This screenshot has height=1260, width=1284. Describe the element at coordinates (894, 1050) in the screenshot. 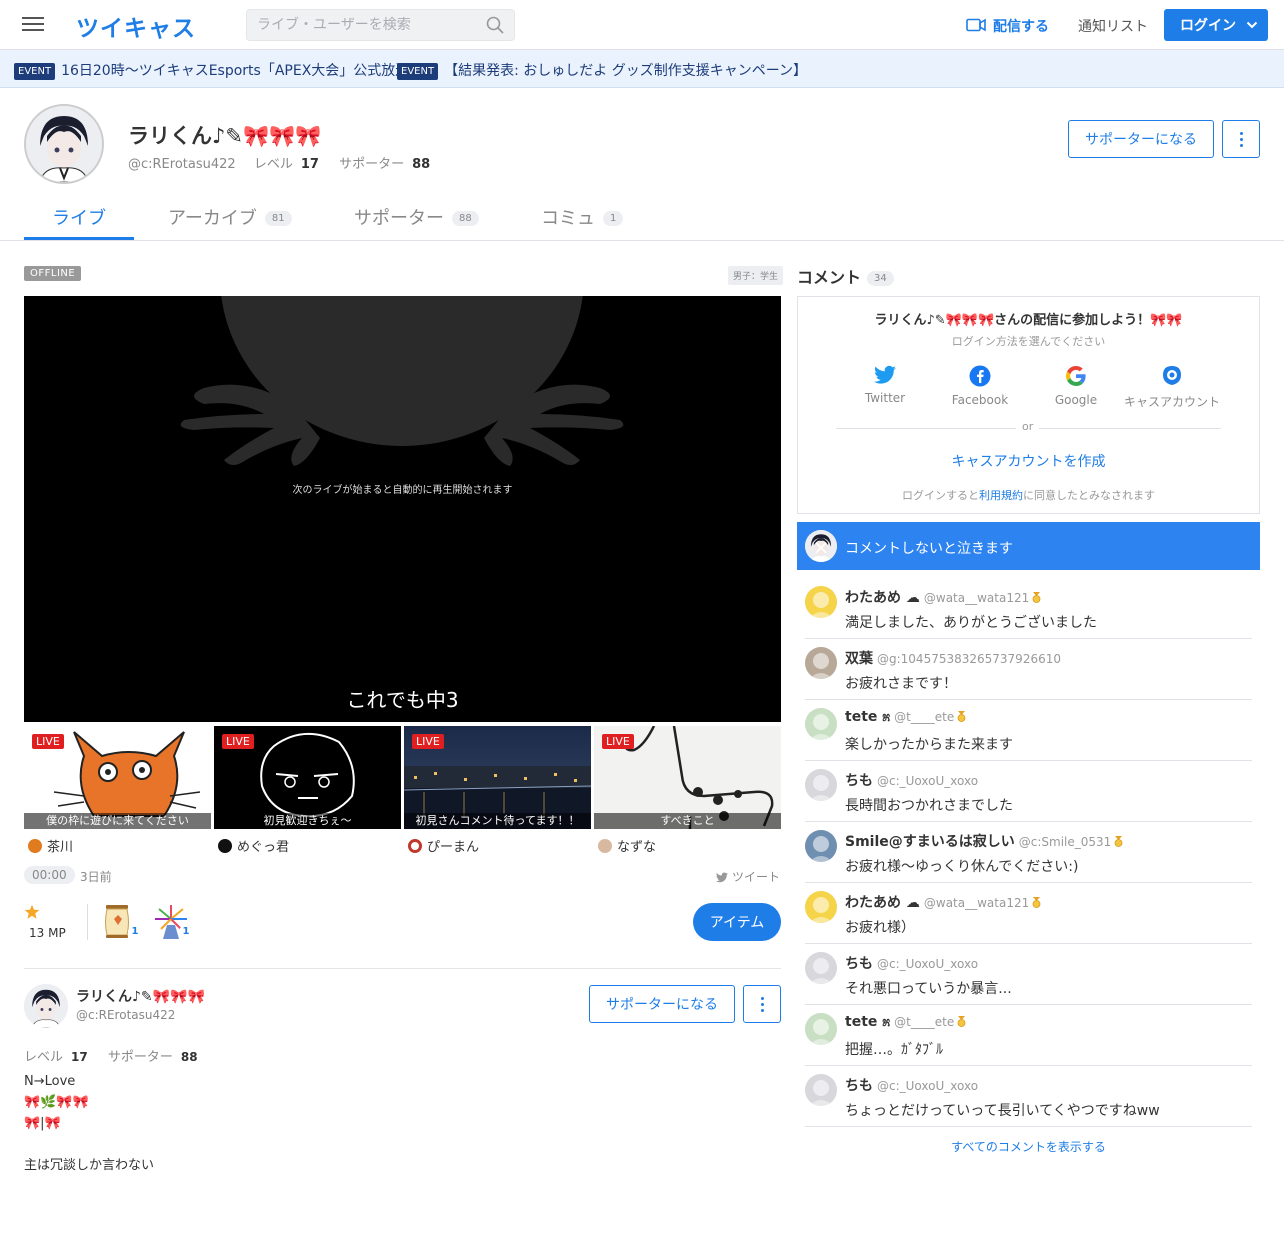

I see `comment-text: 把握…。ｶﾞﾀﾌﾞﾙ` at that location.